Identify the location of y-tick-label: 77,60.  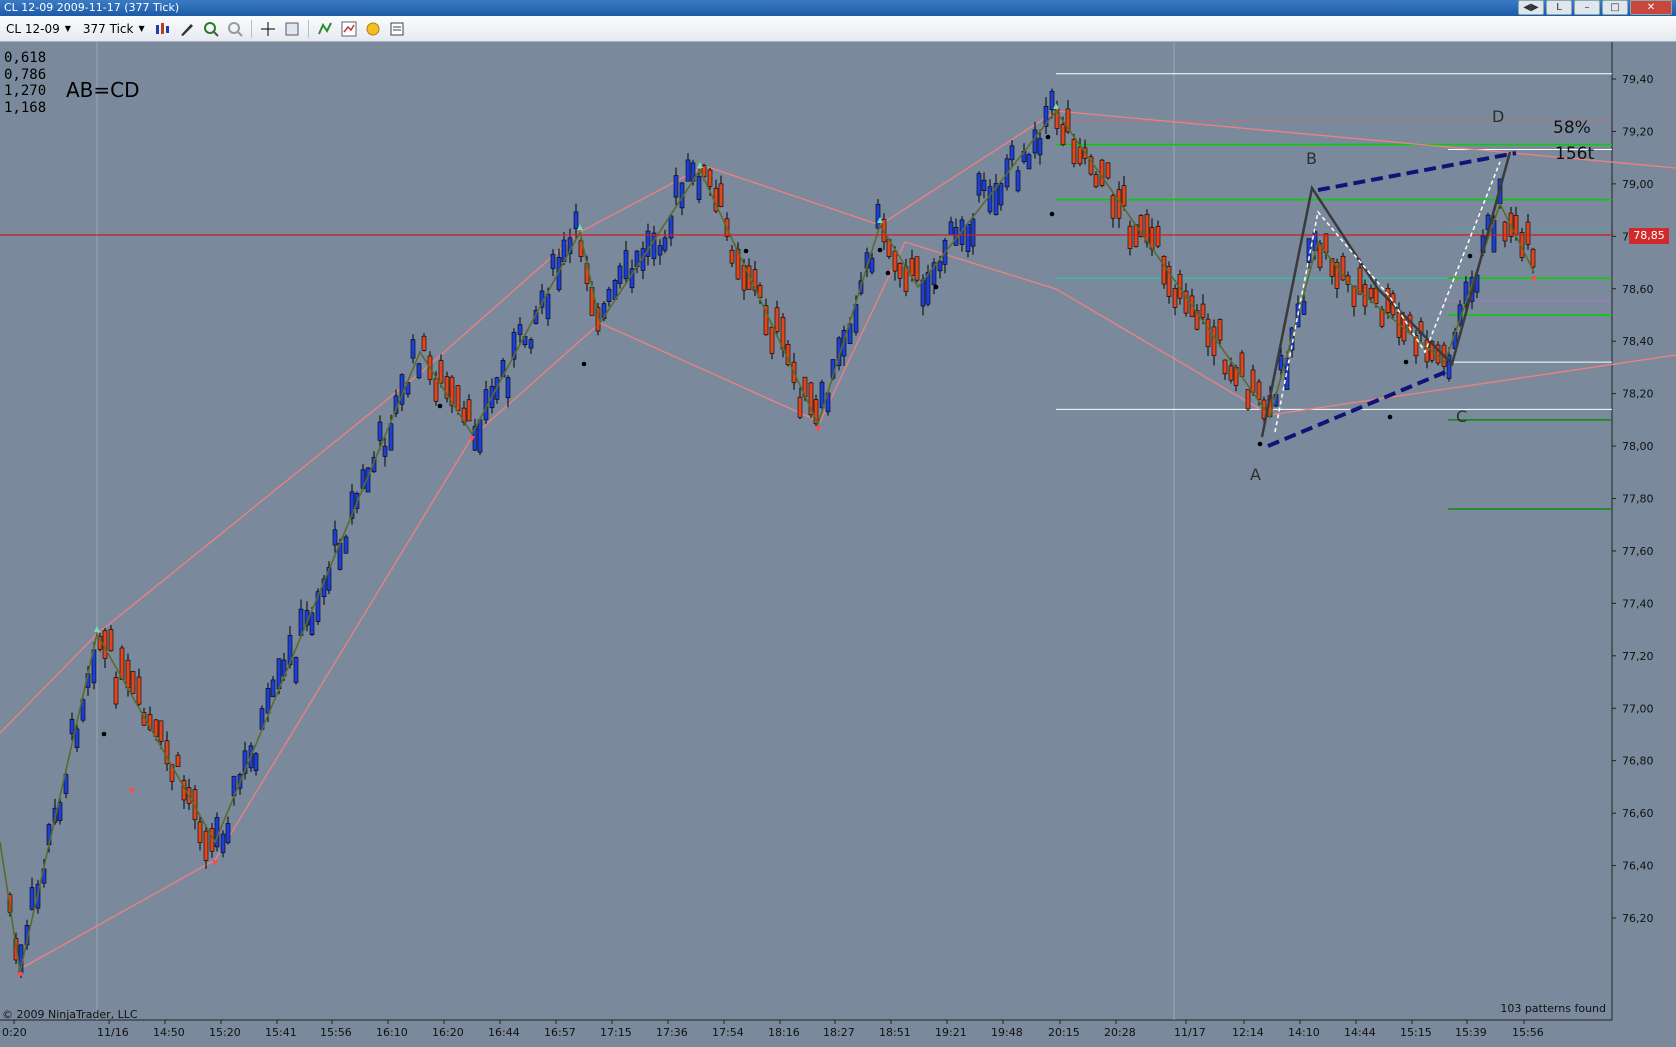
(1638, 551).